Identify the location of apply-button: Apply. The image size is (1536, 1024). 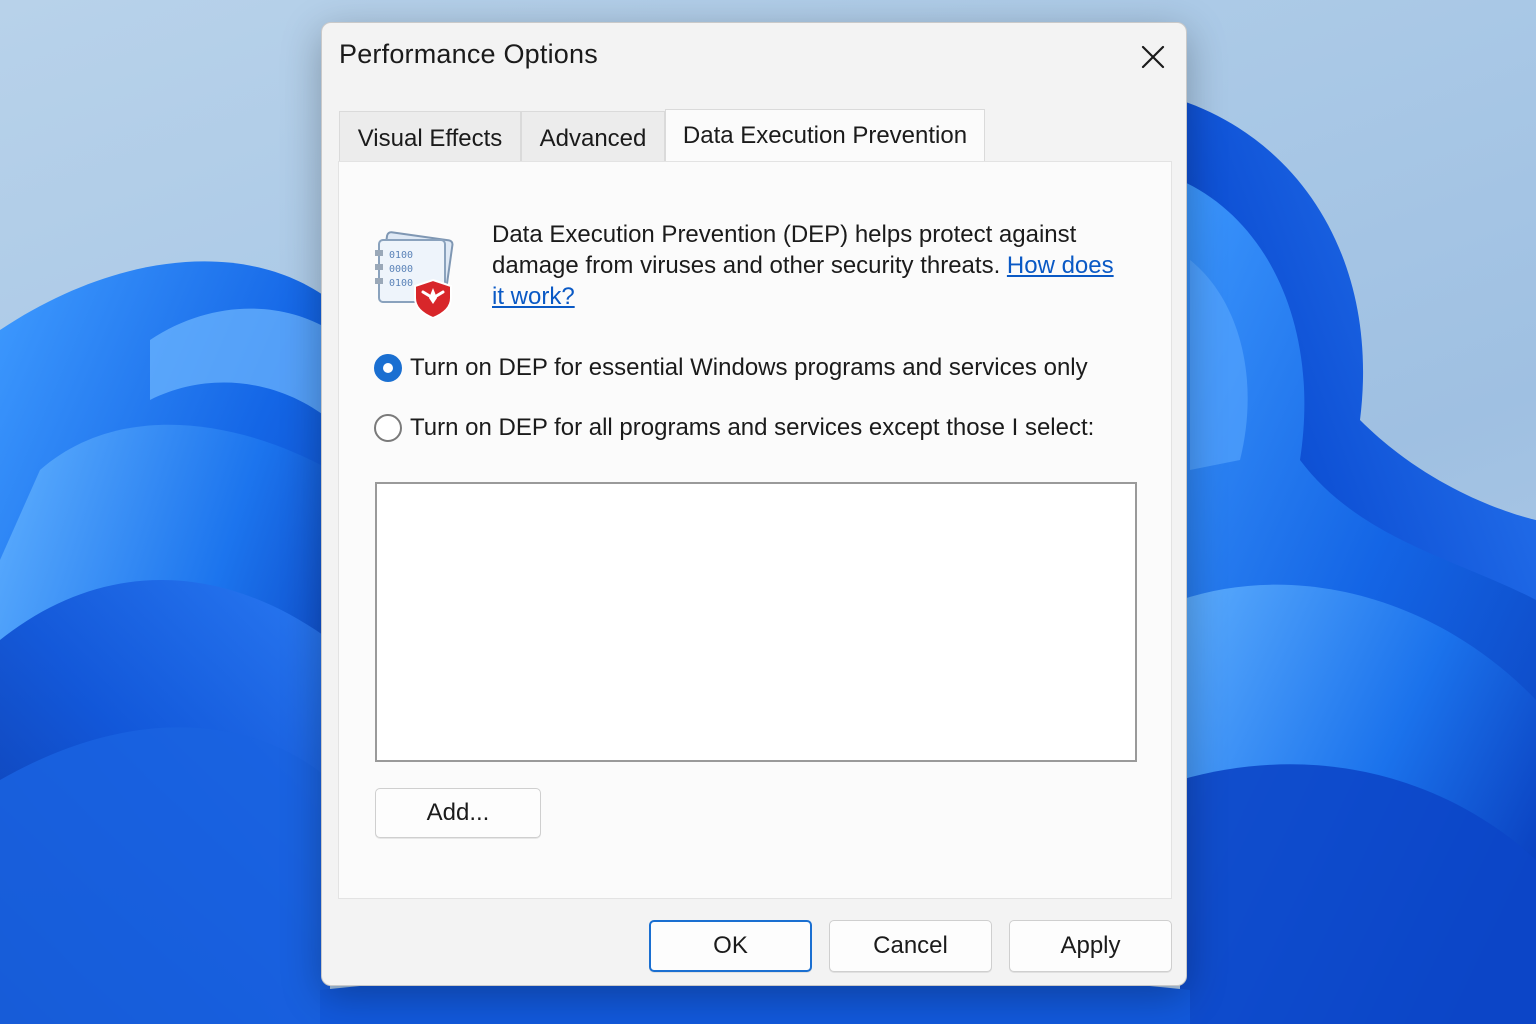
(1090, 946).